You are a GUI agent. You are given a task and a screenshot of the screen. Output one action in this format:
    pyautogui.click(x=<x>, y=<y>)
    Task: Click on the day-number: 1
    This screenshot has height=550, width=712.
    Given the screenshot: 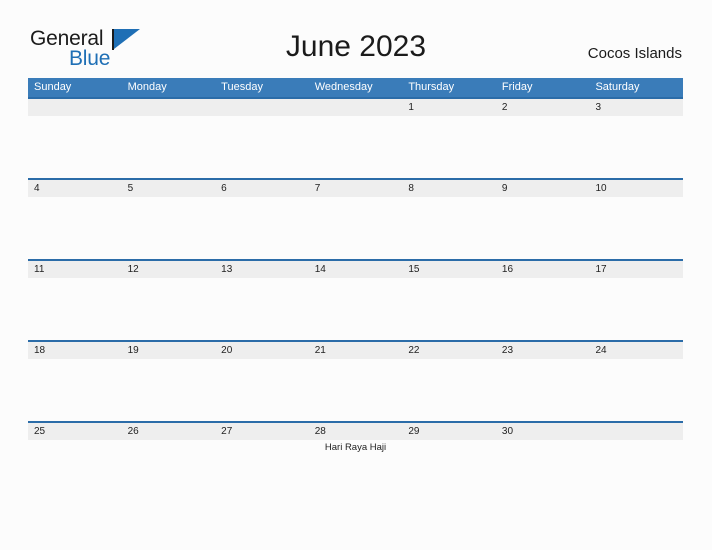 What is the action you would take?
    pyautogui.click(x=411, y=107)
    